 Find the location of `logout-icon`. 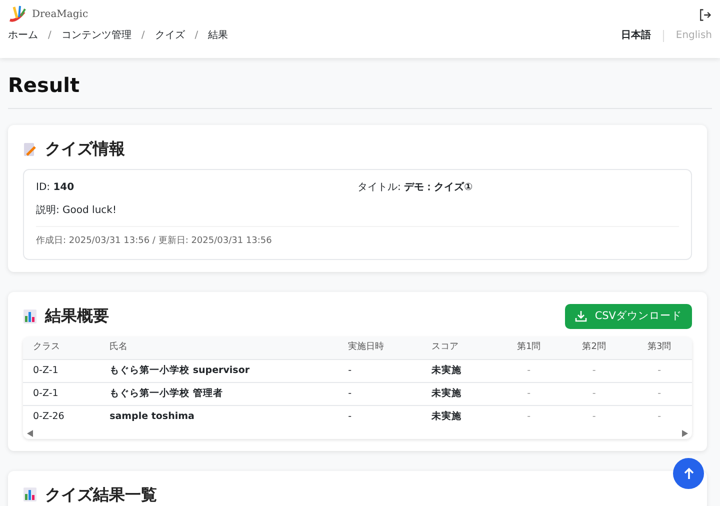

logout-icon is located at coordinates (705, 15).